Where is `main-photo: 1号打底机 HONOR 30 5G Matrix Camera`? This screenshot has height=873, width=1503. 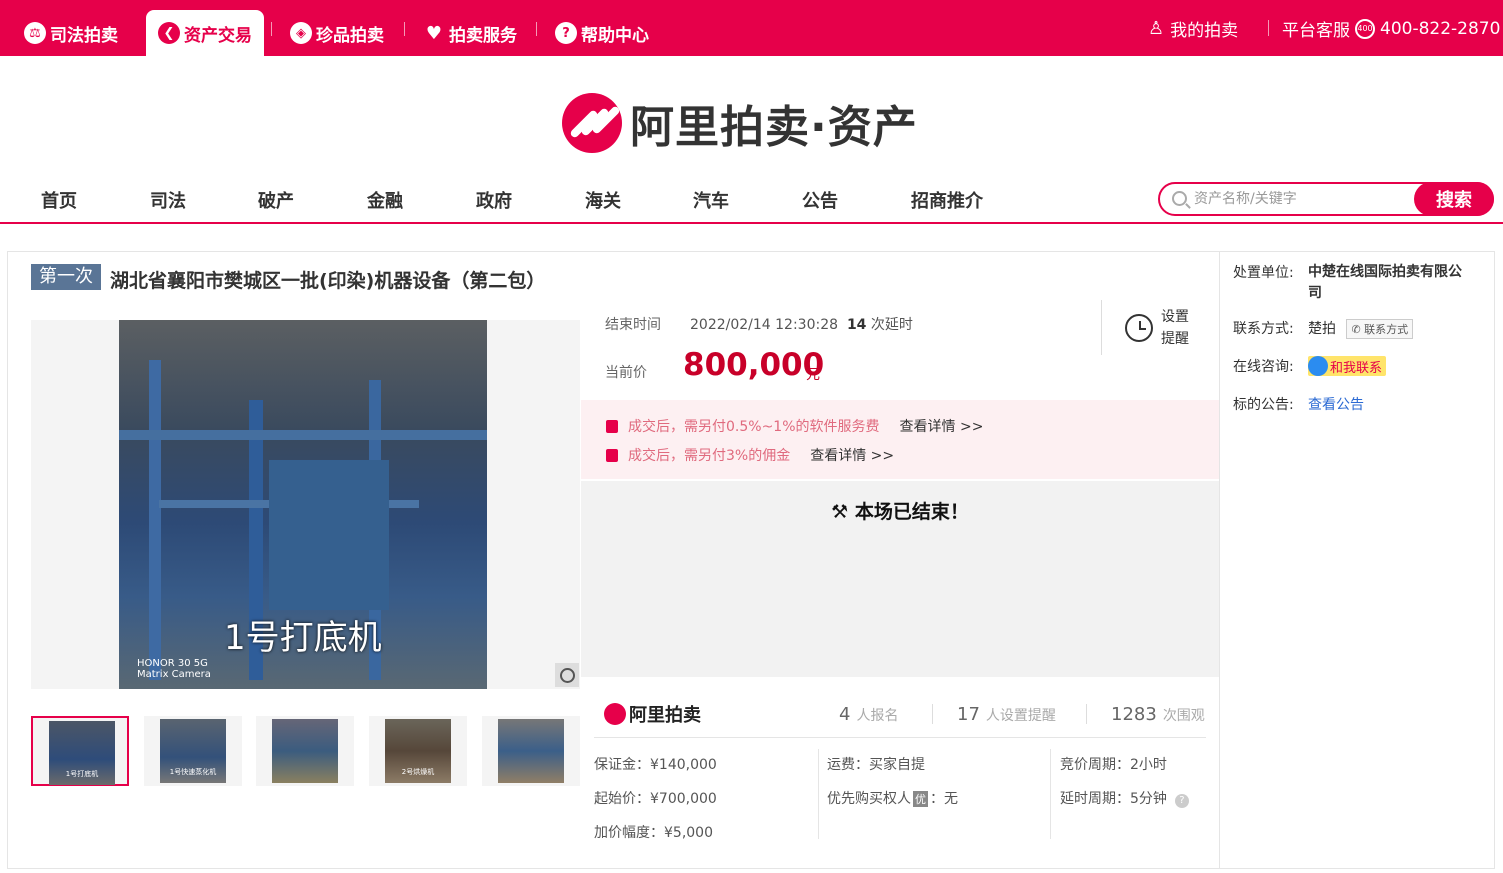 main-photo: 1号打底机 HONOR 30 5G Matrix Camera is located at coordinates (303, 504).